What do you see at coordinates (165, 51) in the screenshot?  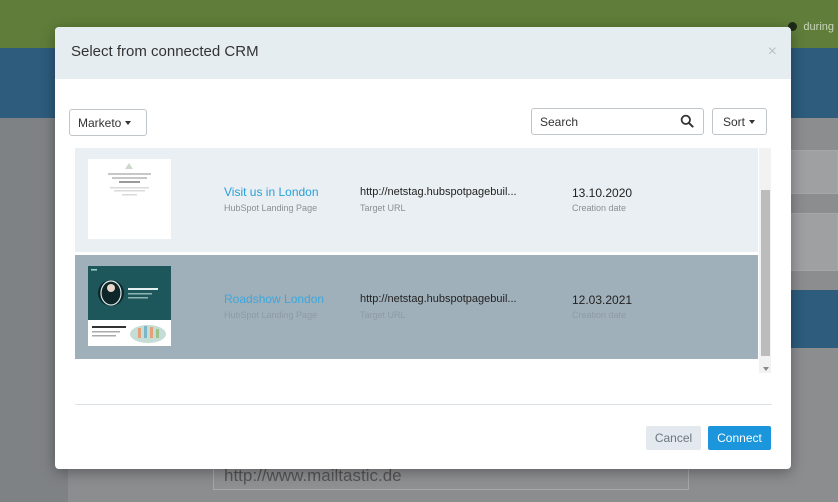 I see `modal-title: Select from connected CRM` at bounding box center [165, 51].